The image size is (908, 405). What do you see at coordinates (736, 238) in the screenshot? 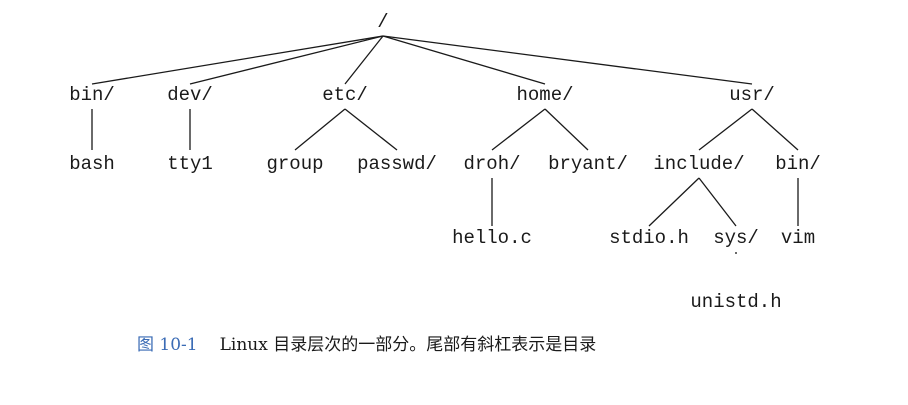
I see `node-sys: sys/` at bounding box center [736, 238].